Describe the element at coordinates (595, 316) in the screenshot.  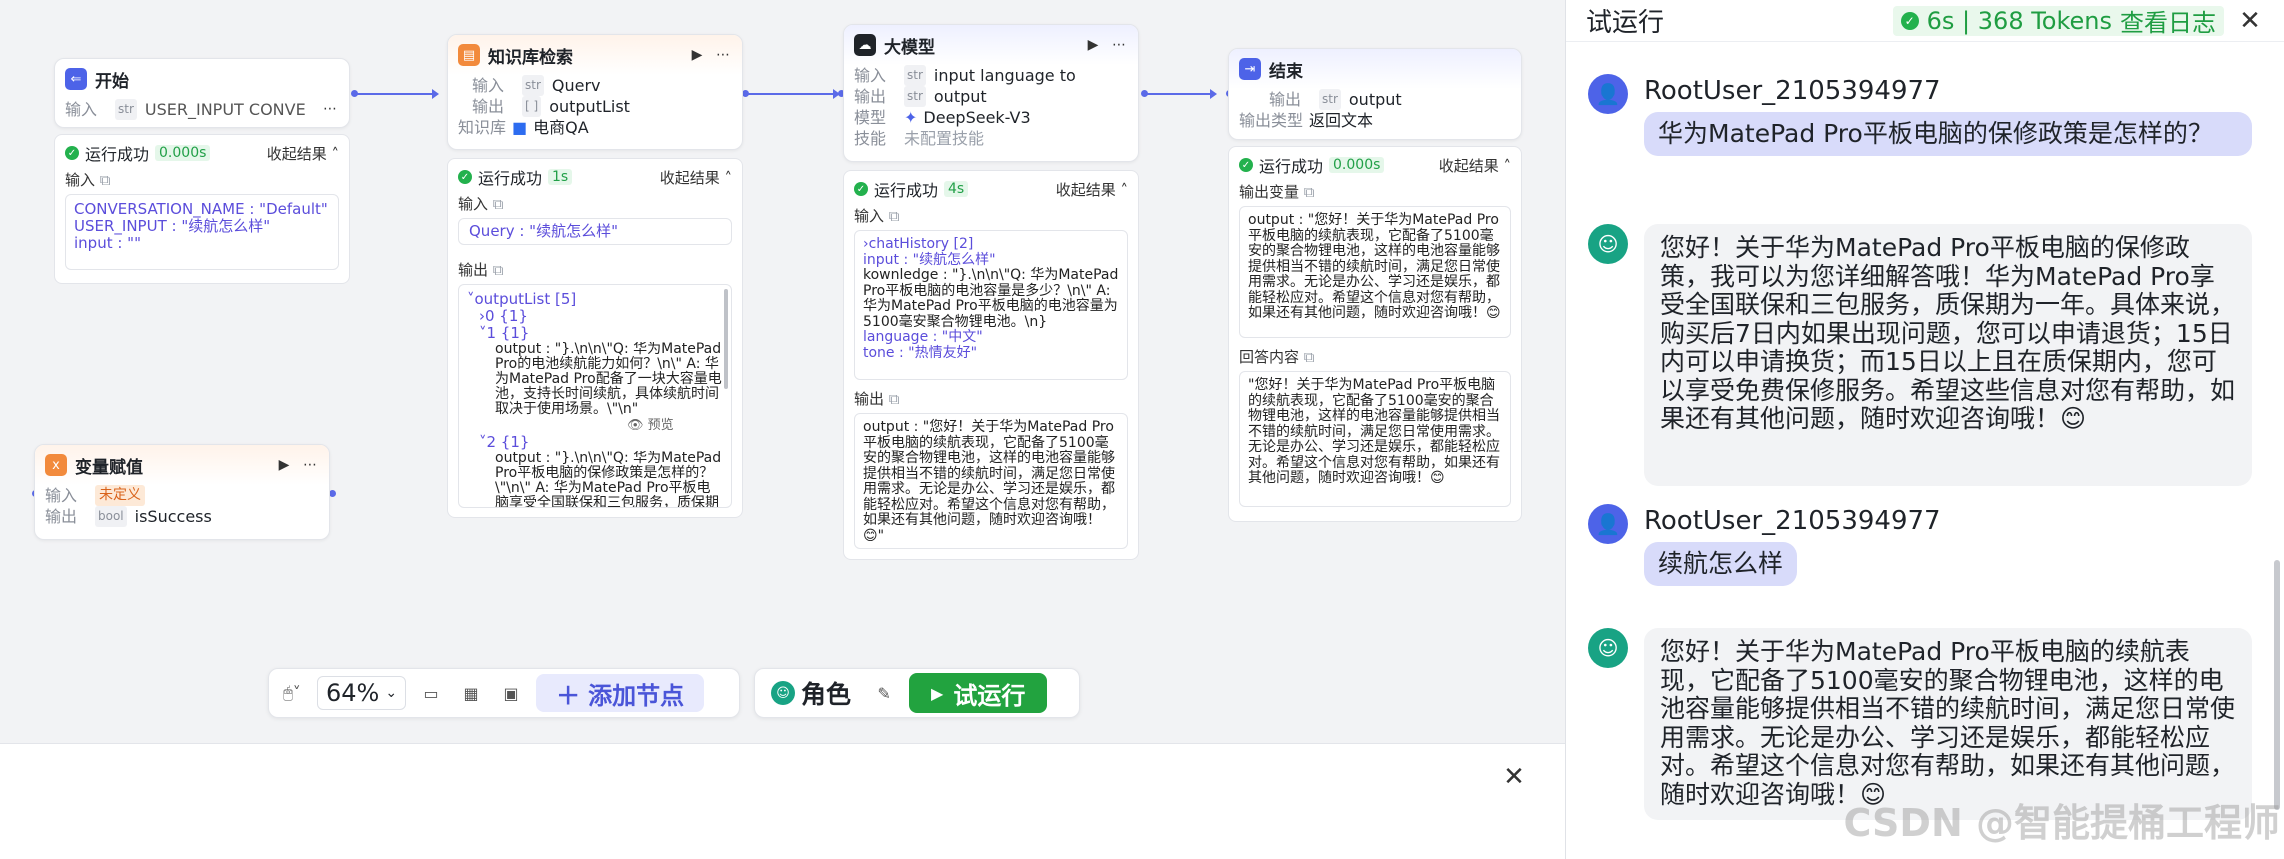
I see `list-item: ›0 {1}` at that location.